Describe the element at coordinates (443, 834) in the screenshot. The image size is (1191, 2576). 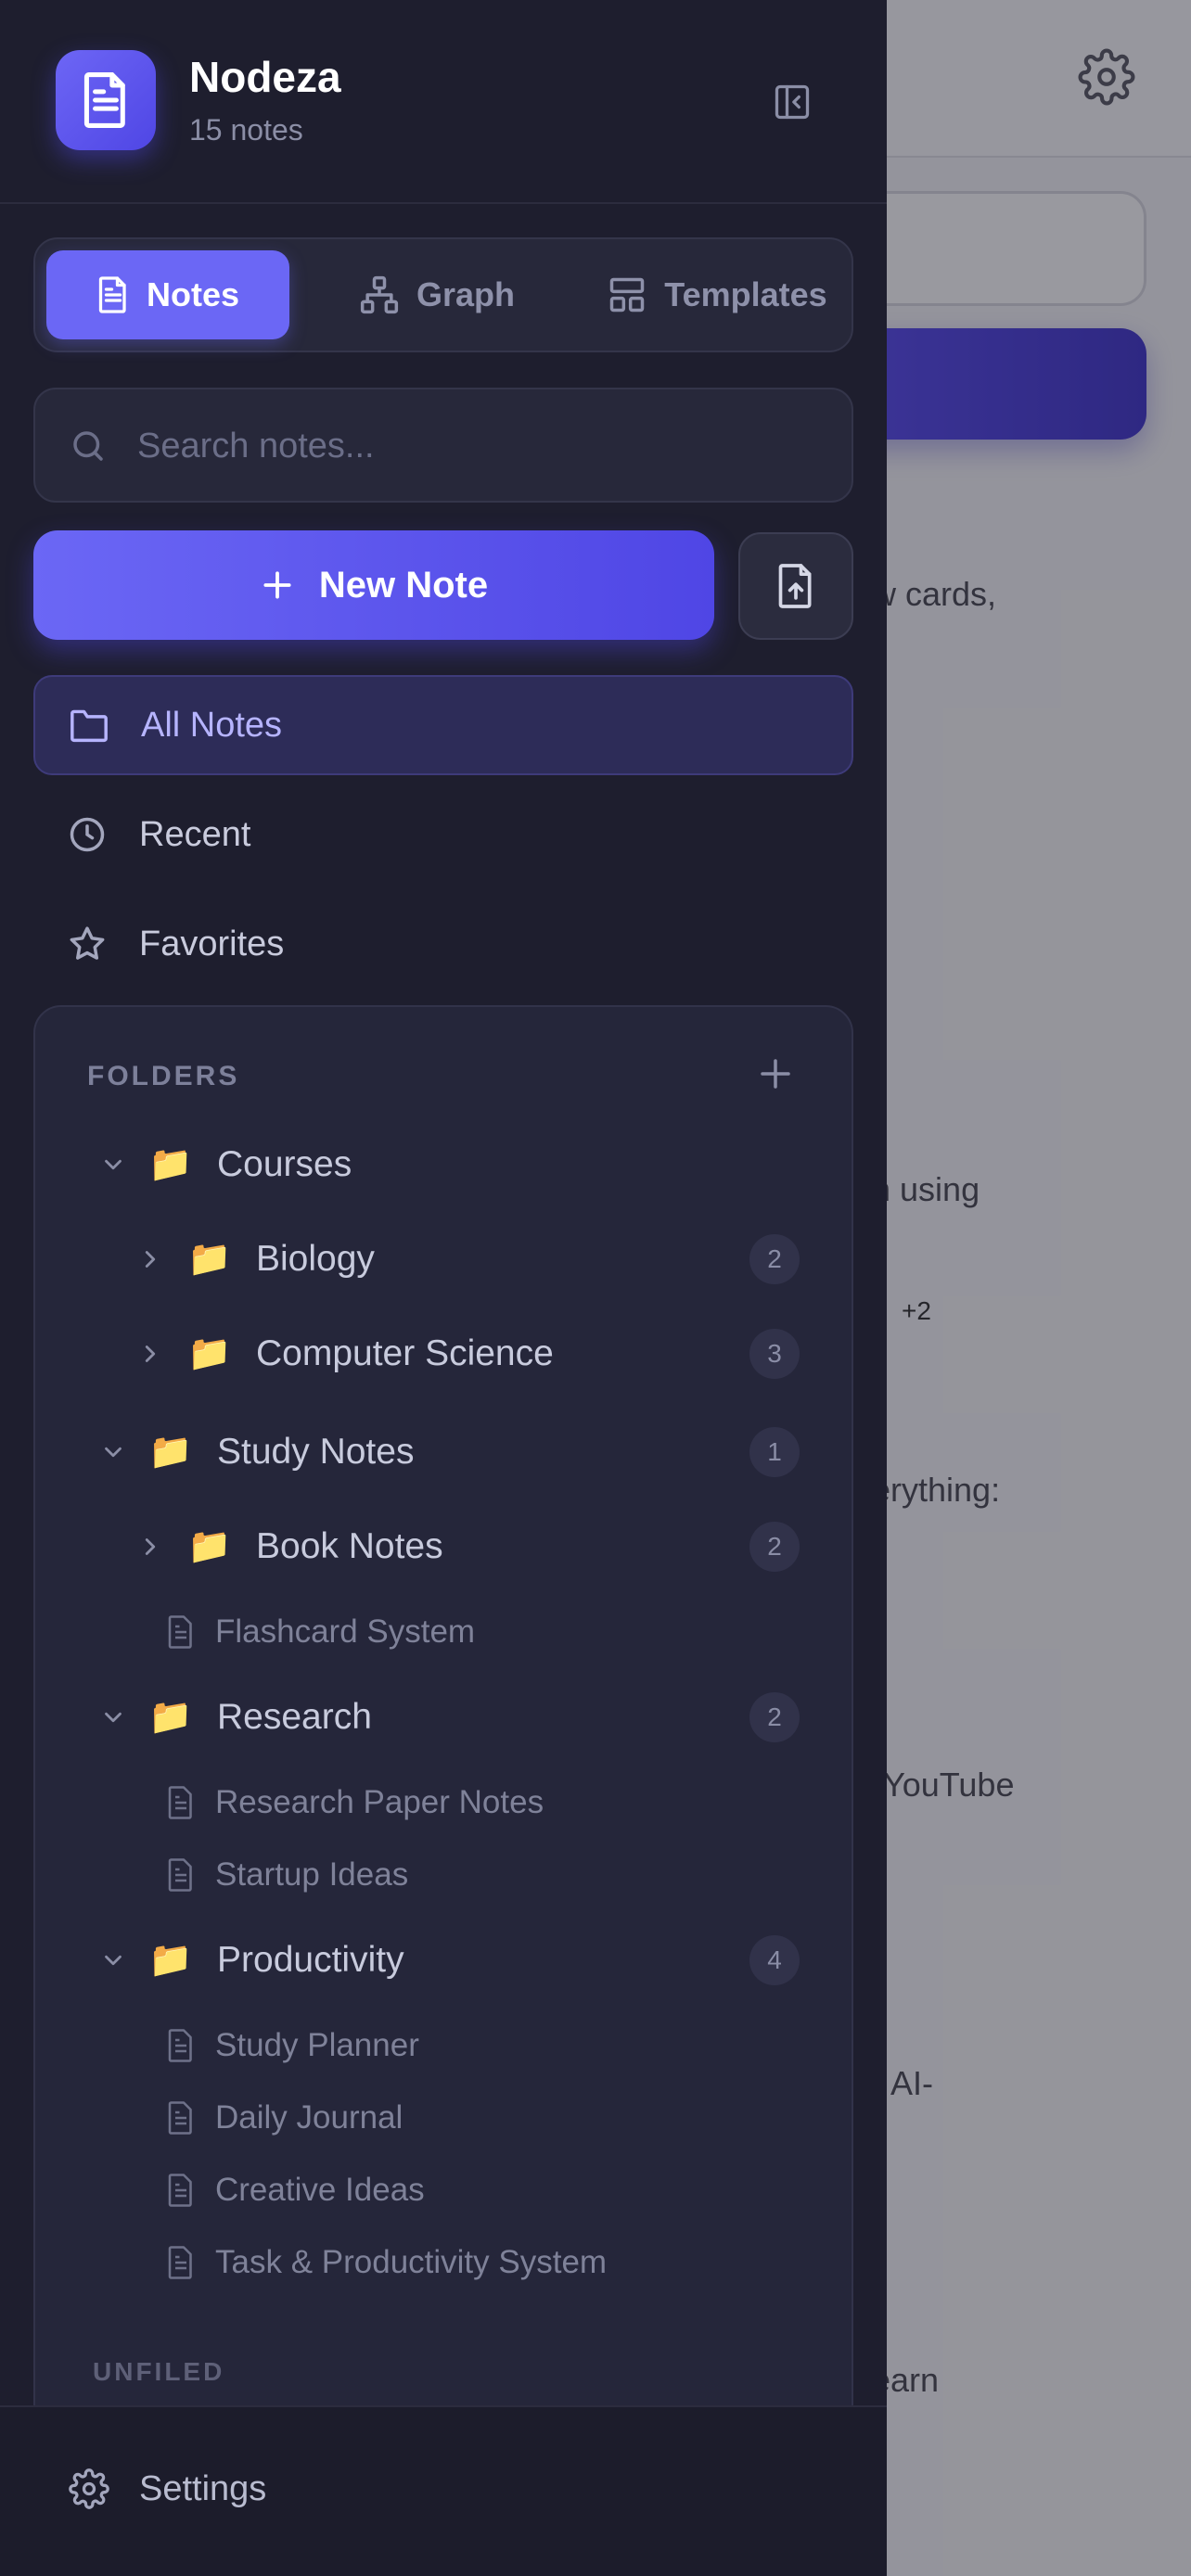
I see `nav-recent: Recent` at that location.